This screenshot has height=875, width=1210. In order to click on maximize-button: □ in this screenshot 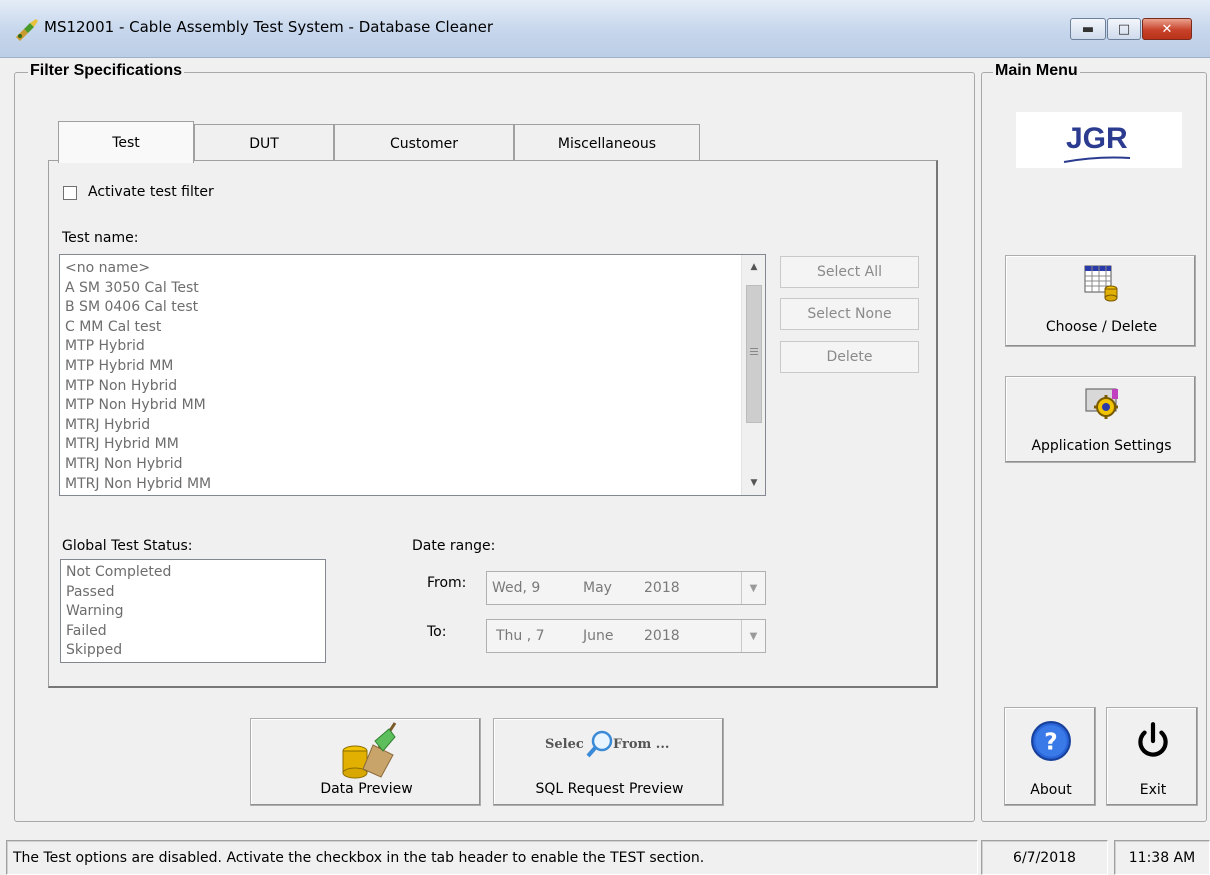, I will do `click(1124, 29)`.